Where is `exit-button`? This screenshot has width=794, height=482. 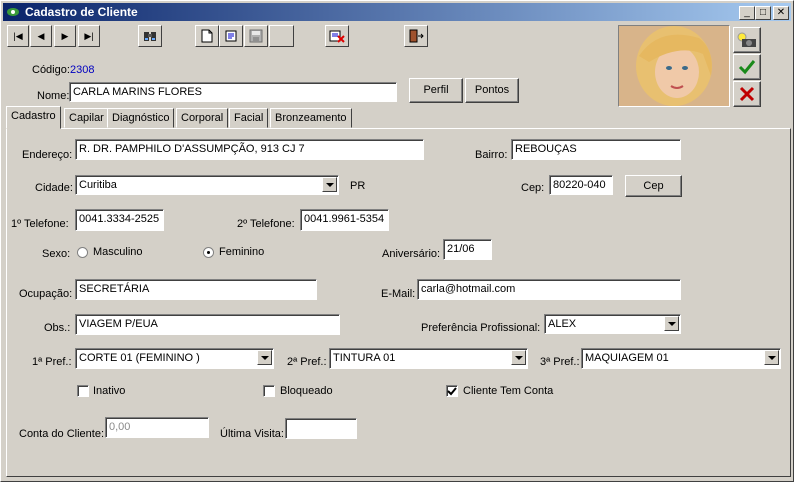 exit-button is located at coordinates (416, 36).